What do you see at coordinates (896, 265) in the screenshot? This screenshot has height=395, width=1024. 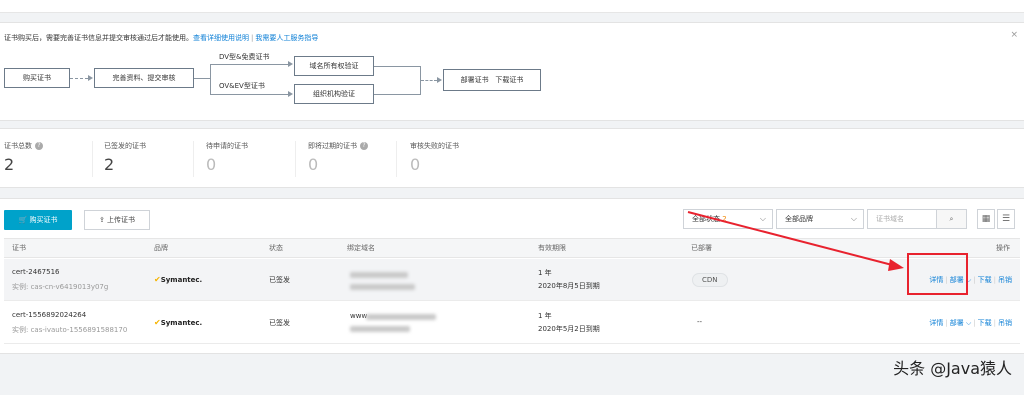 I see `annotation-arrow-head` at bounding box center [896, 265].